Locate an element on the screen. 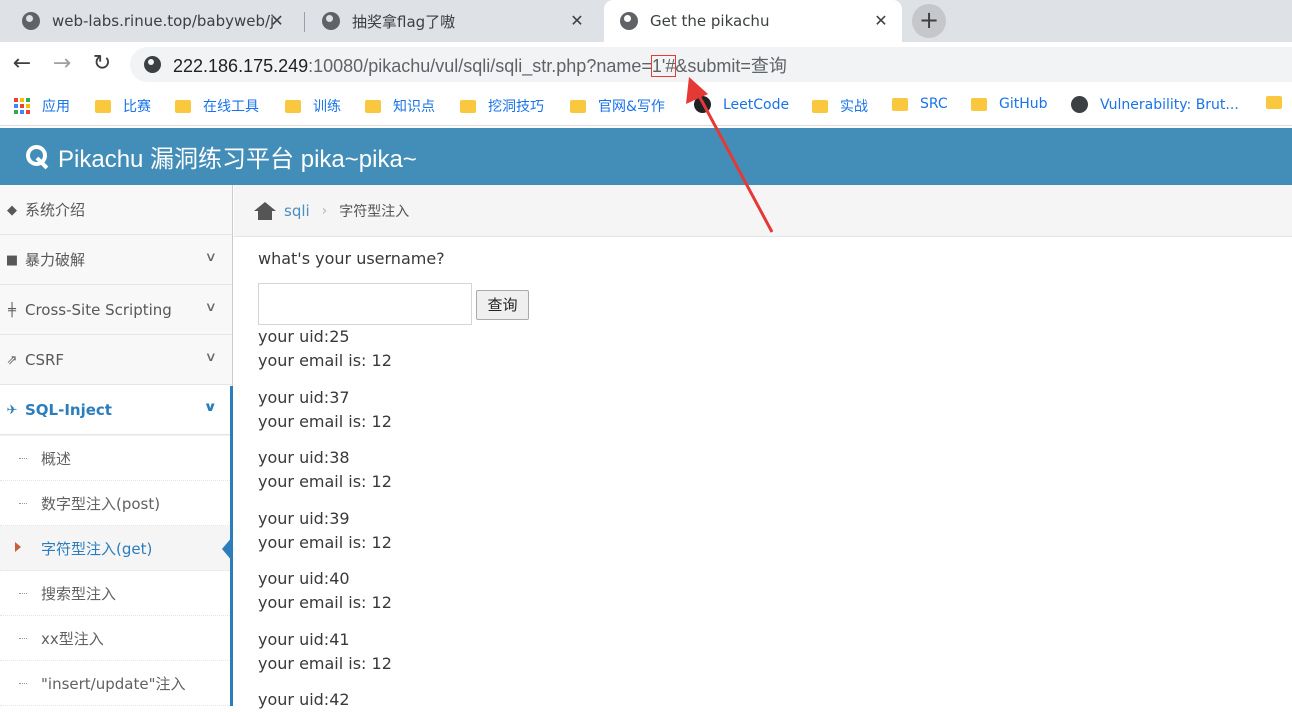  plane-icon: ✈ is located at coordinates (12, 410).